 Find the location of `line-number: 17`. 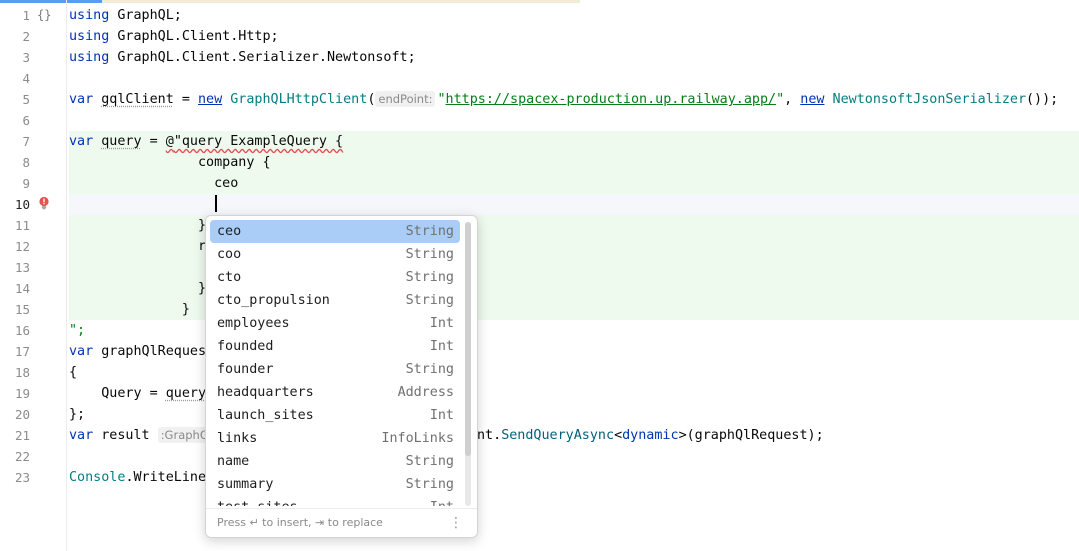

line-number: 17 is located at coordinates (22, 351).